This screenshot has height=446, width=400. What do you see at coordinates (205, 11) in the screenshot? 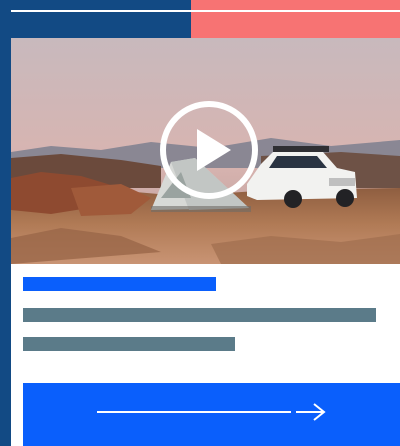
I see `header-divider-line` at bounding box center [205, 11].